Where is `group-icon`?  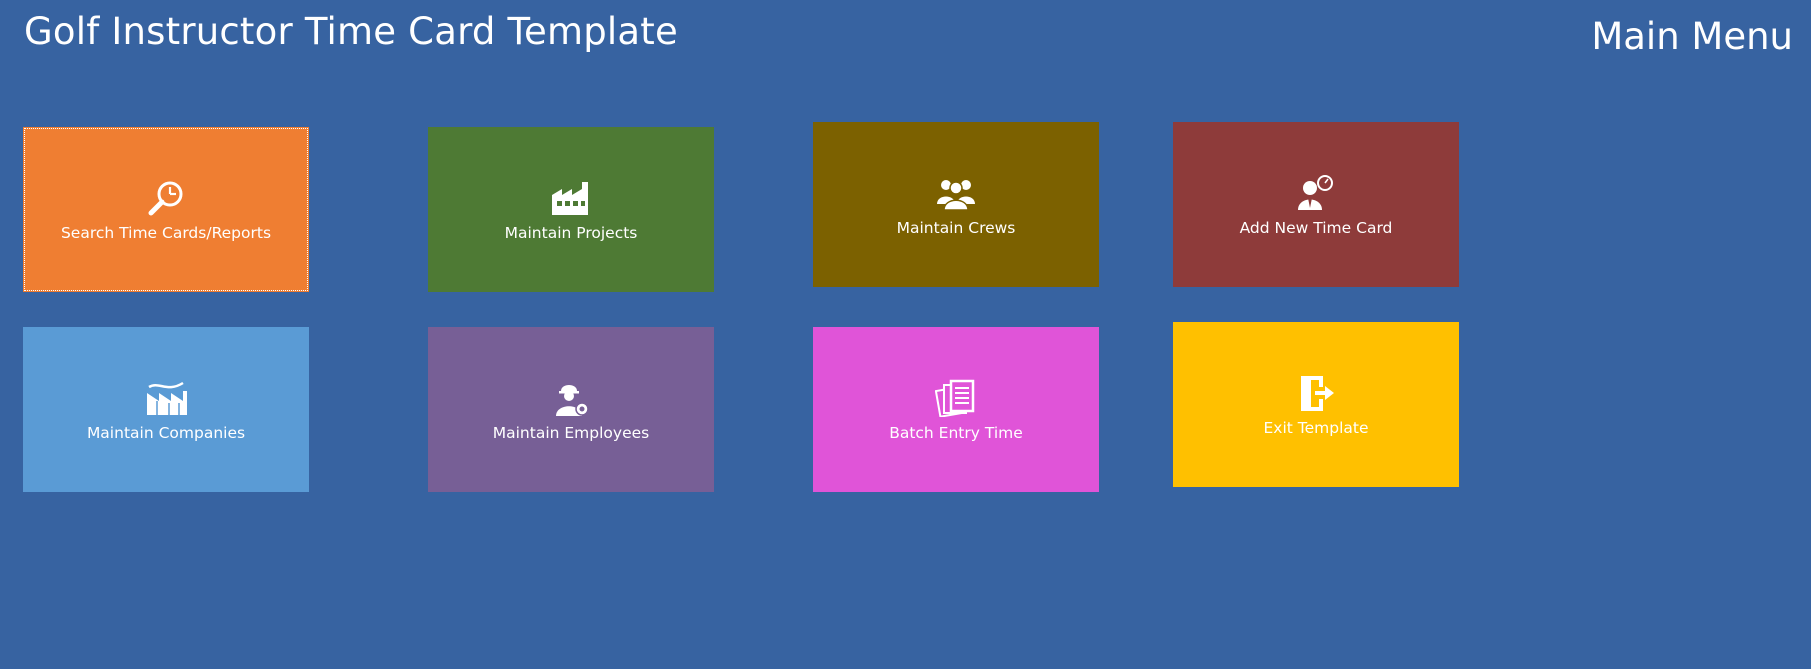 group-icon is located at coordinates (956, 193).